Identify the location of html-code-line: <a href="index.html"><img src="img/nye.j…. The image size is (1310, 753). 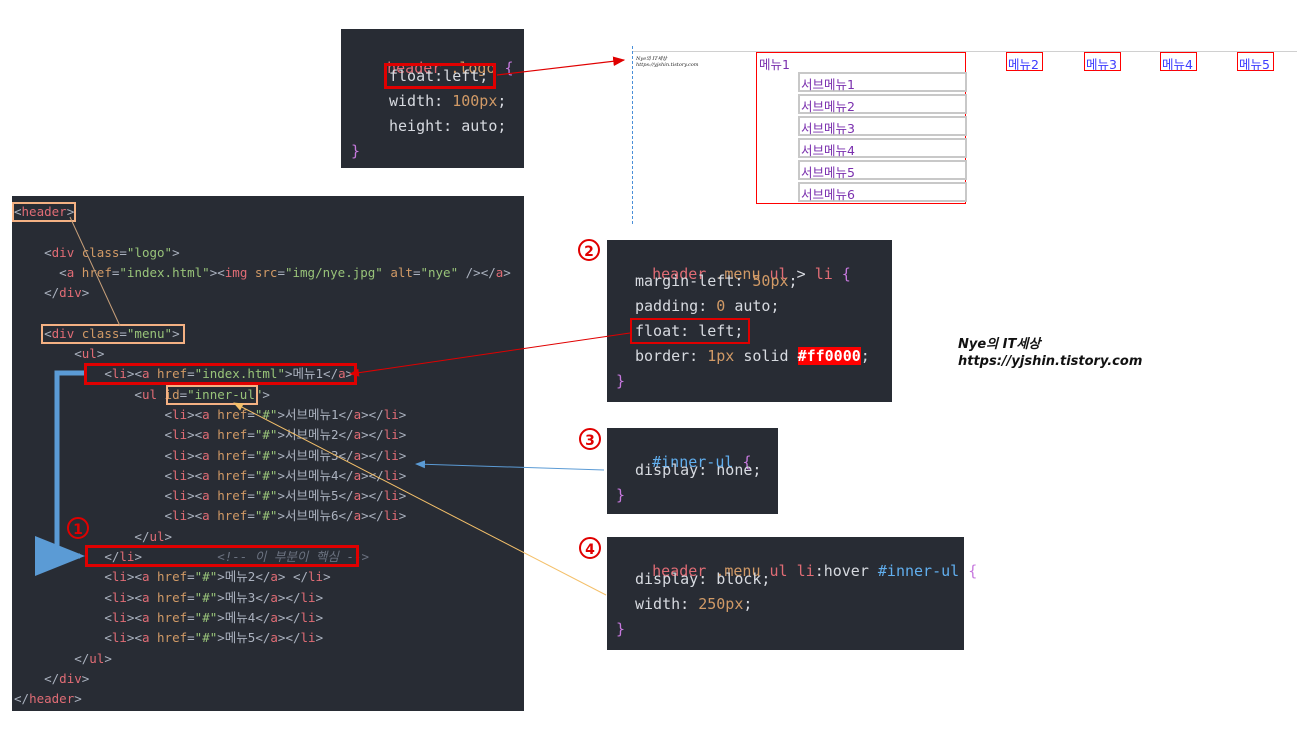
(285, 272).